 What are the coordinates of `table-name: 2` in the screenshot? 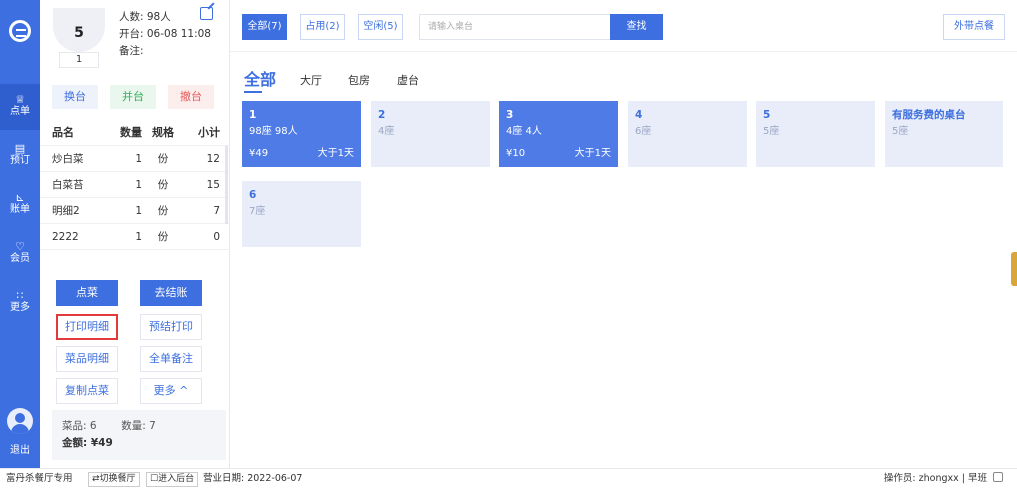 It's located at (382, 115).